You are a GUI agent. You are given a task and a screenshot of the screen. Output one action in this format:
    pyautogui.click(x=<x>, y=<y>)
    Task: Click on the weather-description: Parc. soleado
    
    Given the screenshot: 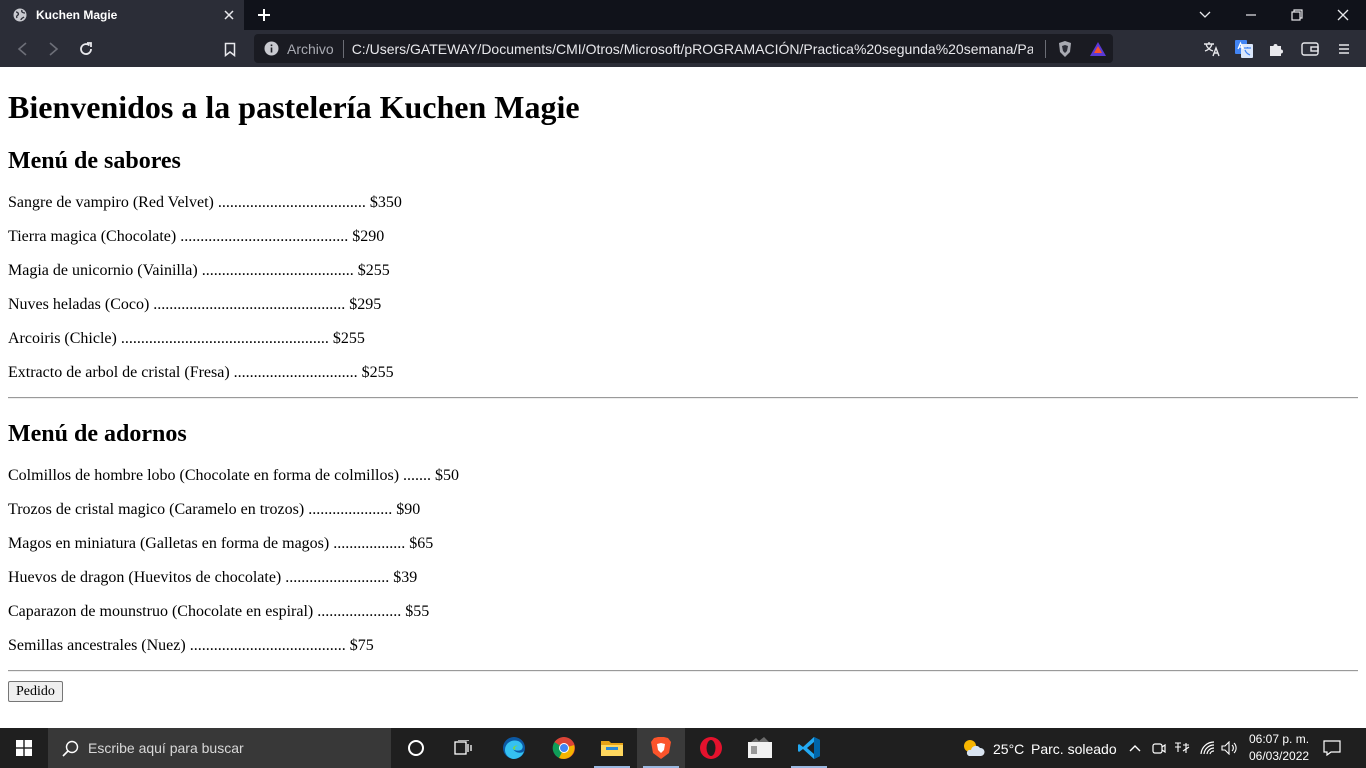 What is the action you would take?
    pyautogui.click(x=1074, y=749)
    